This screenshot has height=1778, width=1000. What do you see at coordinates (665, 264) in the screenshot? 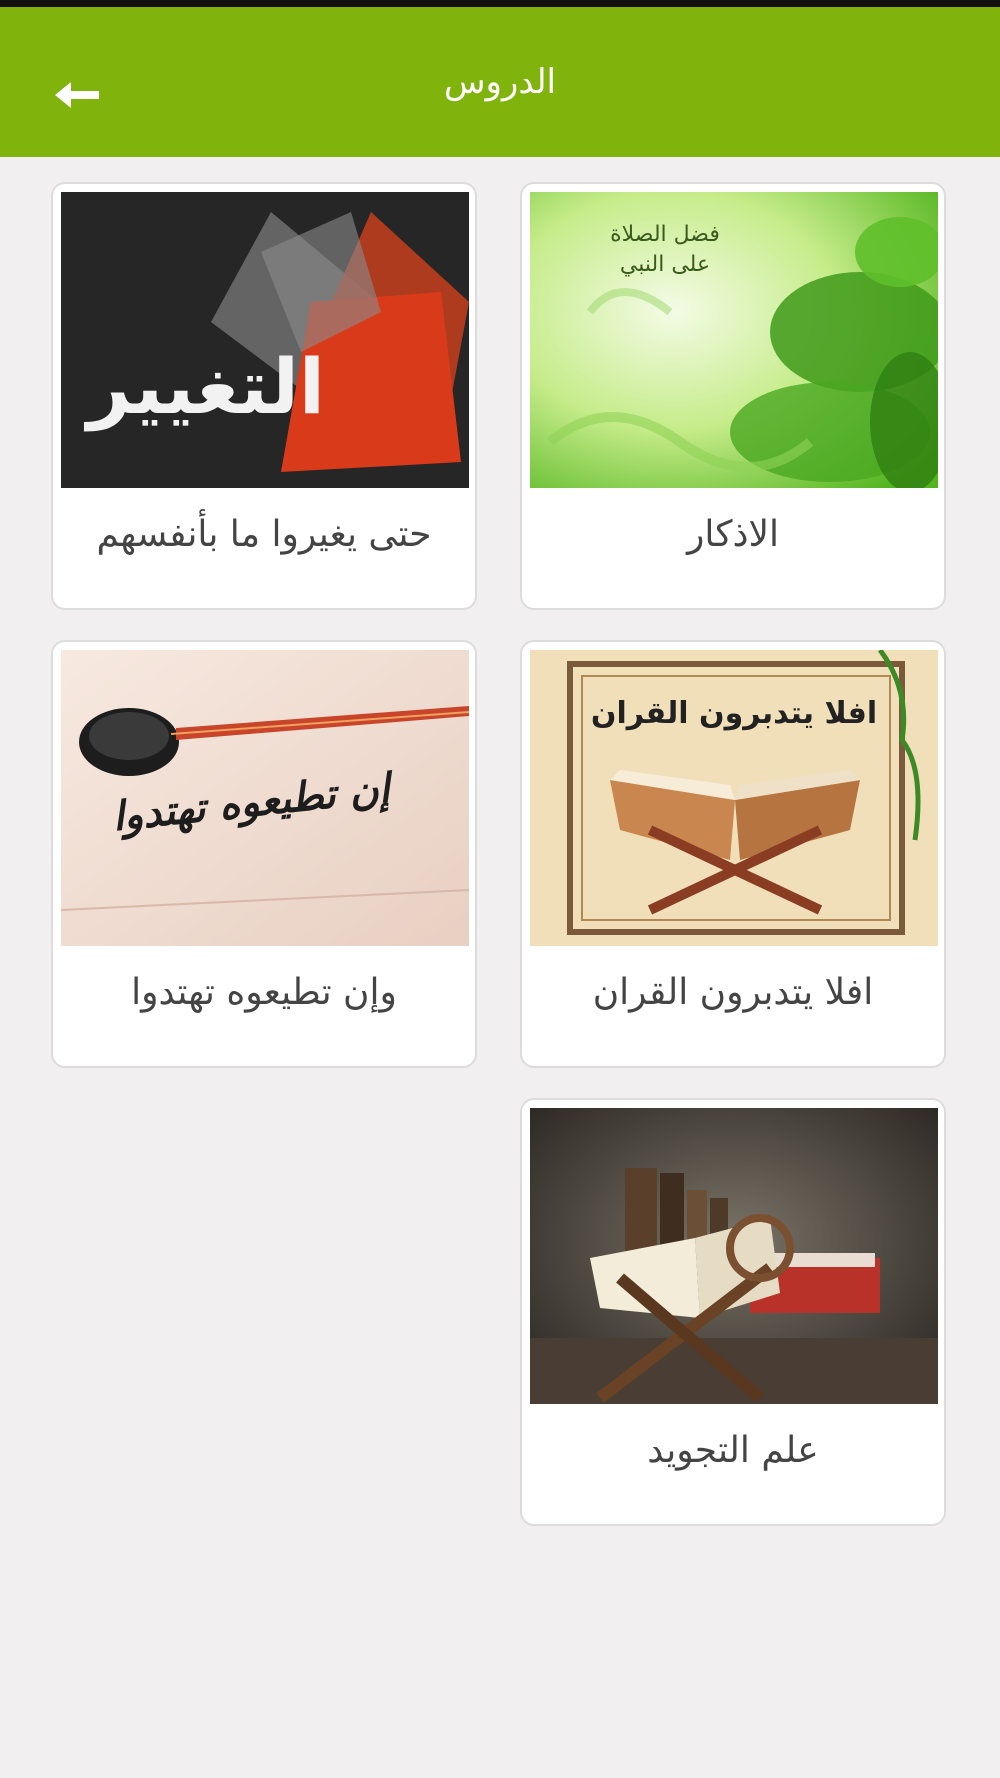
I see `image-text-line2: على النبي` at bounding box center [665, 264].